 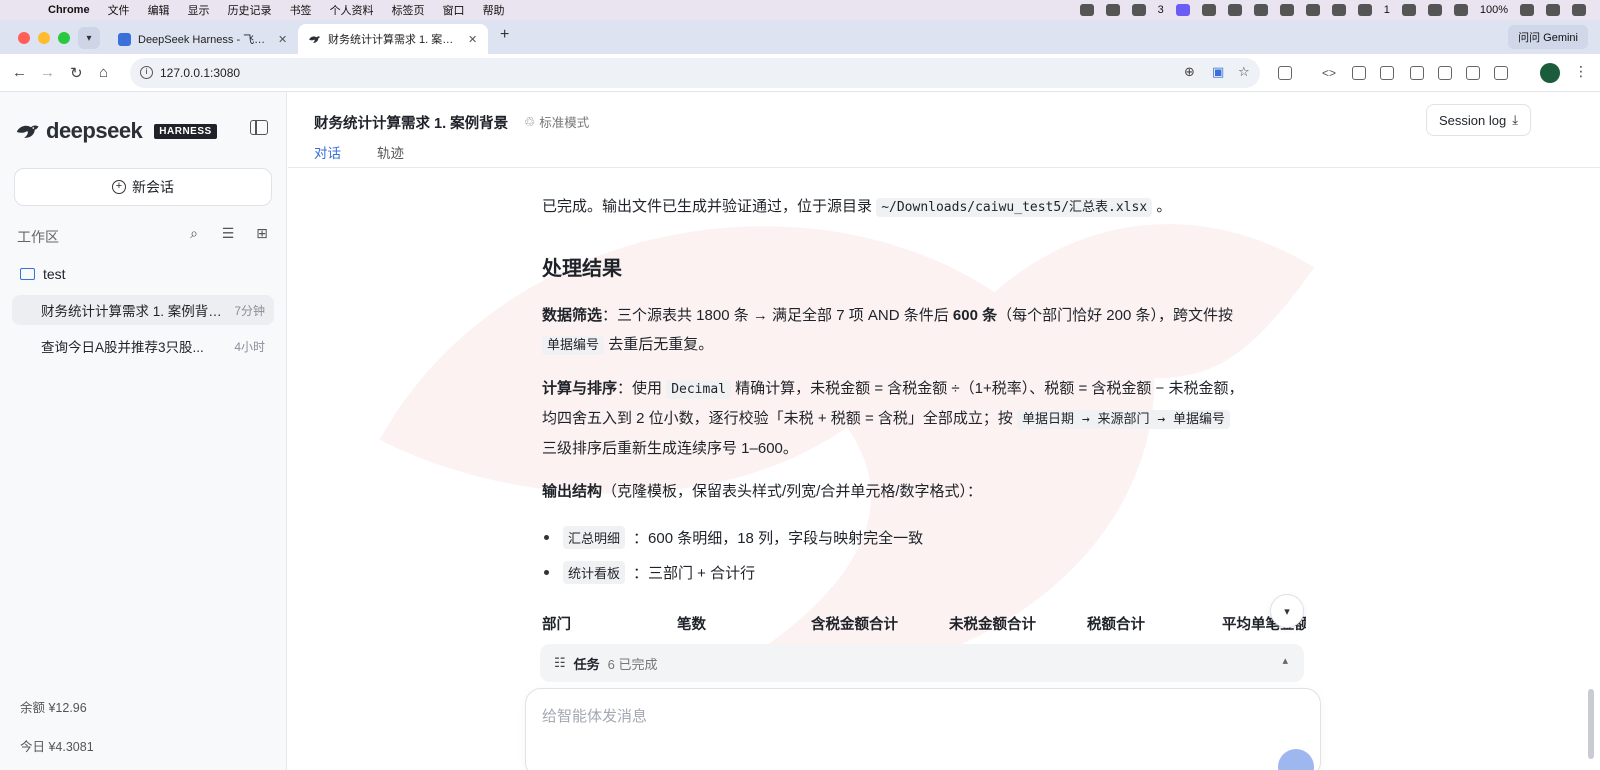 I want to click on session-log-button: Session log ⤓, so click(x=1478, y=120).